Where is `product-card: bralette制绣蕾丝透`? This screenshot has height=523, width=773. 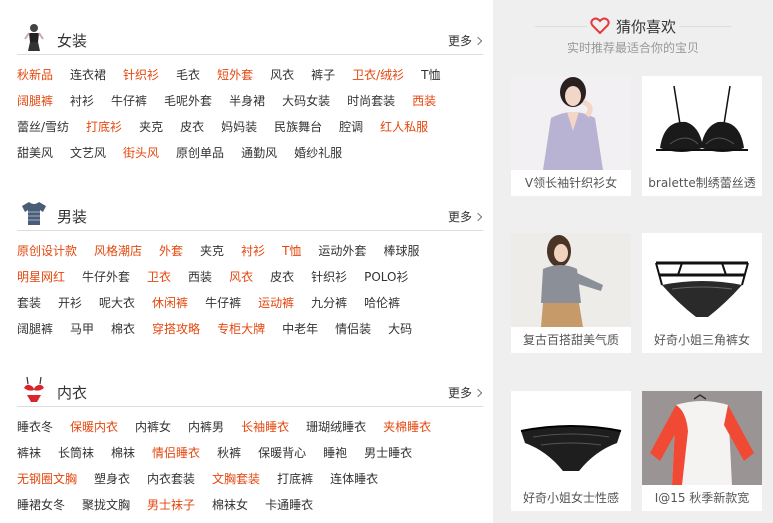 product-card: bralette制绣蕾丝透 is located at coordinates (702, 136).